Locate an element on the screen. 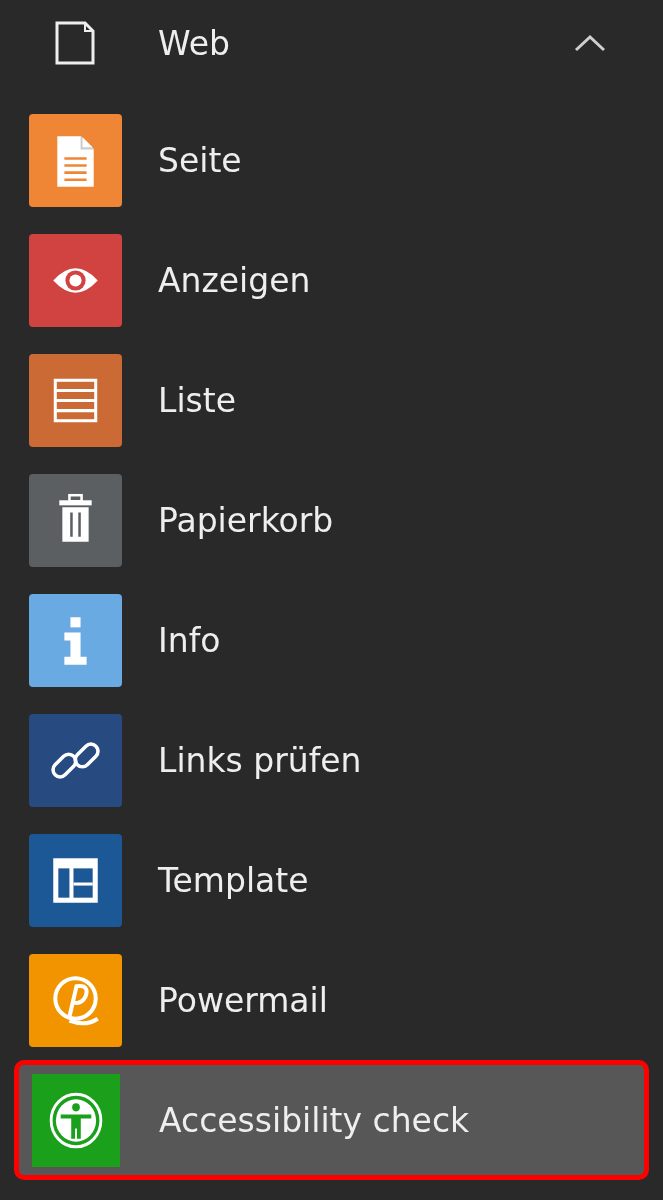  module-item: Template is located at coordinates (331, 880).